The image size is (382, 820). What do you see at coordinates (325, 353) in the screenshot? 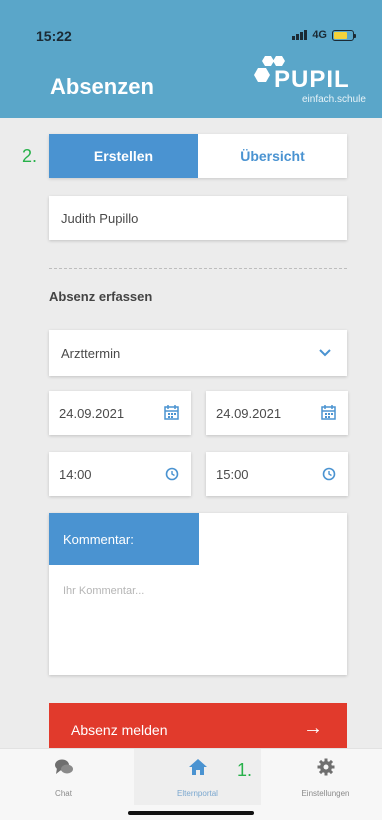
I see `chevron-down-icon` at bounding box center [325, 353].